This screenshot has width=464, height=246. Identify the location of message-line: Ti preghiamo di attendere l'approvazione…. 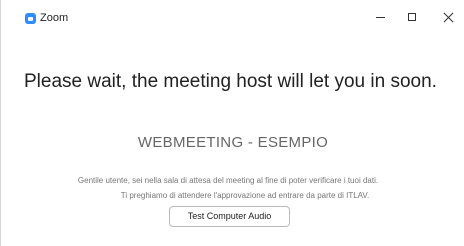
(245, 195).